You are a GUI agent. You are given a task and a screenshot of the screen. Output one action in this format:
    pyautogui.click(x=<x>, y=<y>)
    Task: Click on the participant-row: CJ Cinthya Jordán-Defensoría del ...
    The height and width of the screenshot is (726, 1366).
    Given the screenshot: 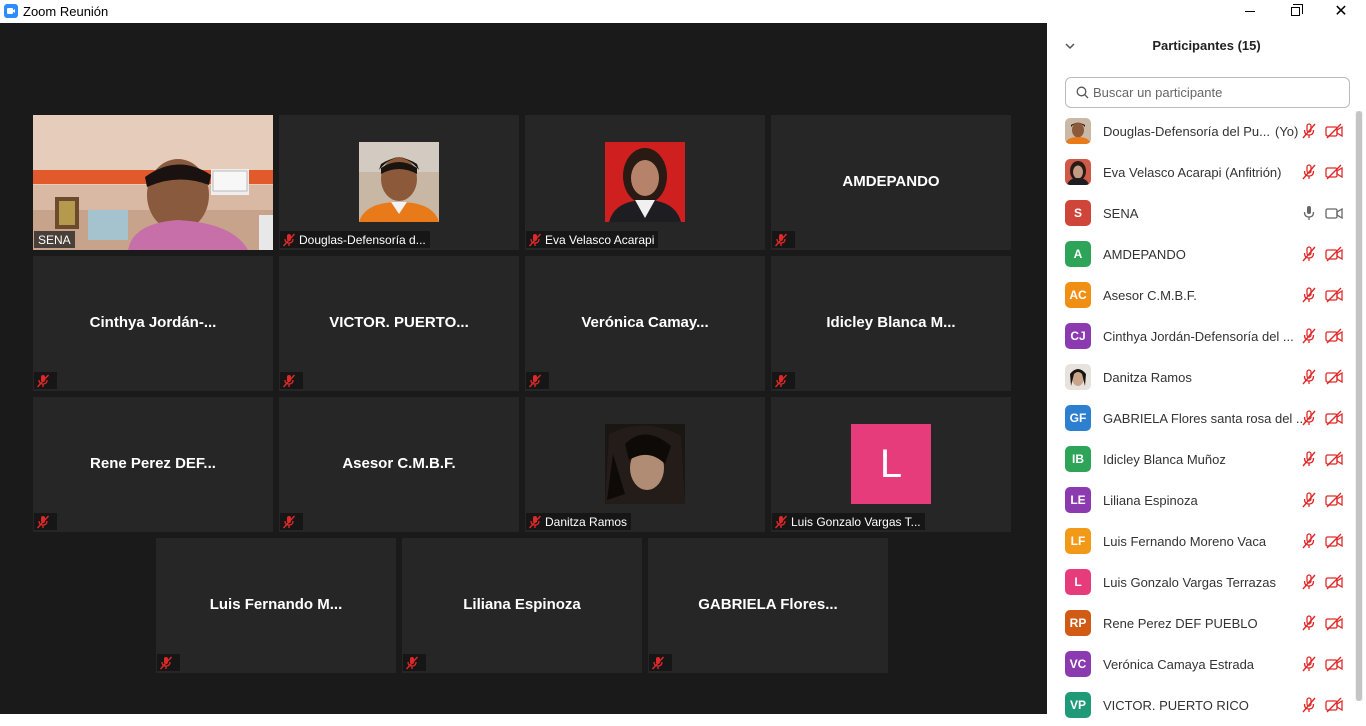 What is the action you would take?
    pyautogui.click(x=1199, y=336)
    